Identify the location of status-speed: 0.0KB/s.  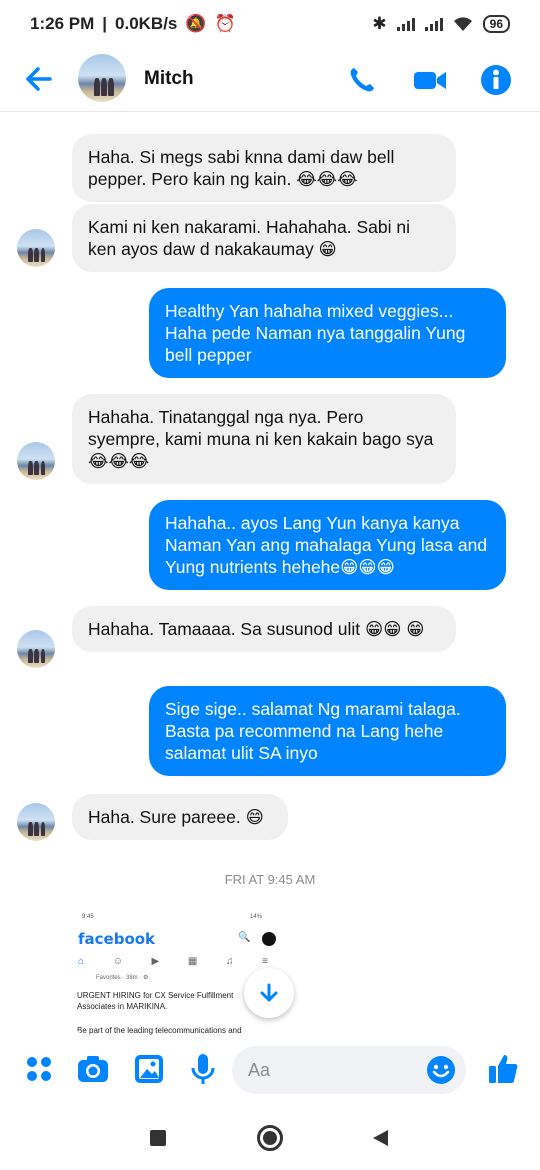
(146, 23).